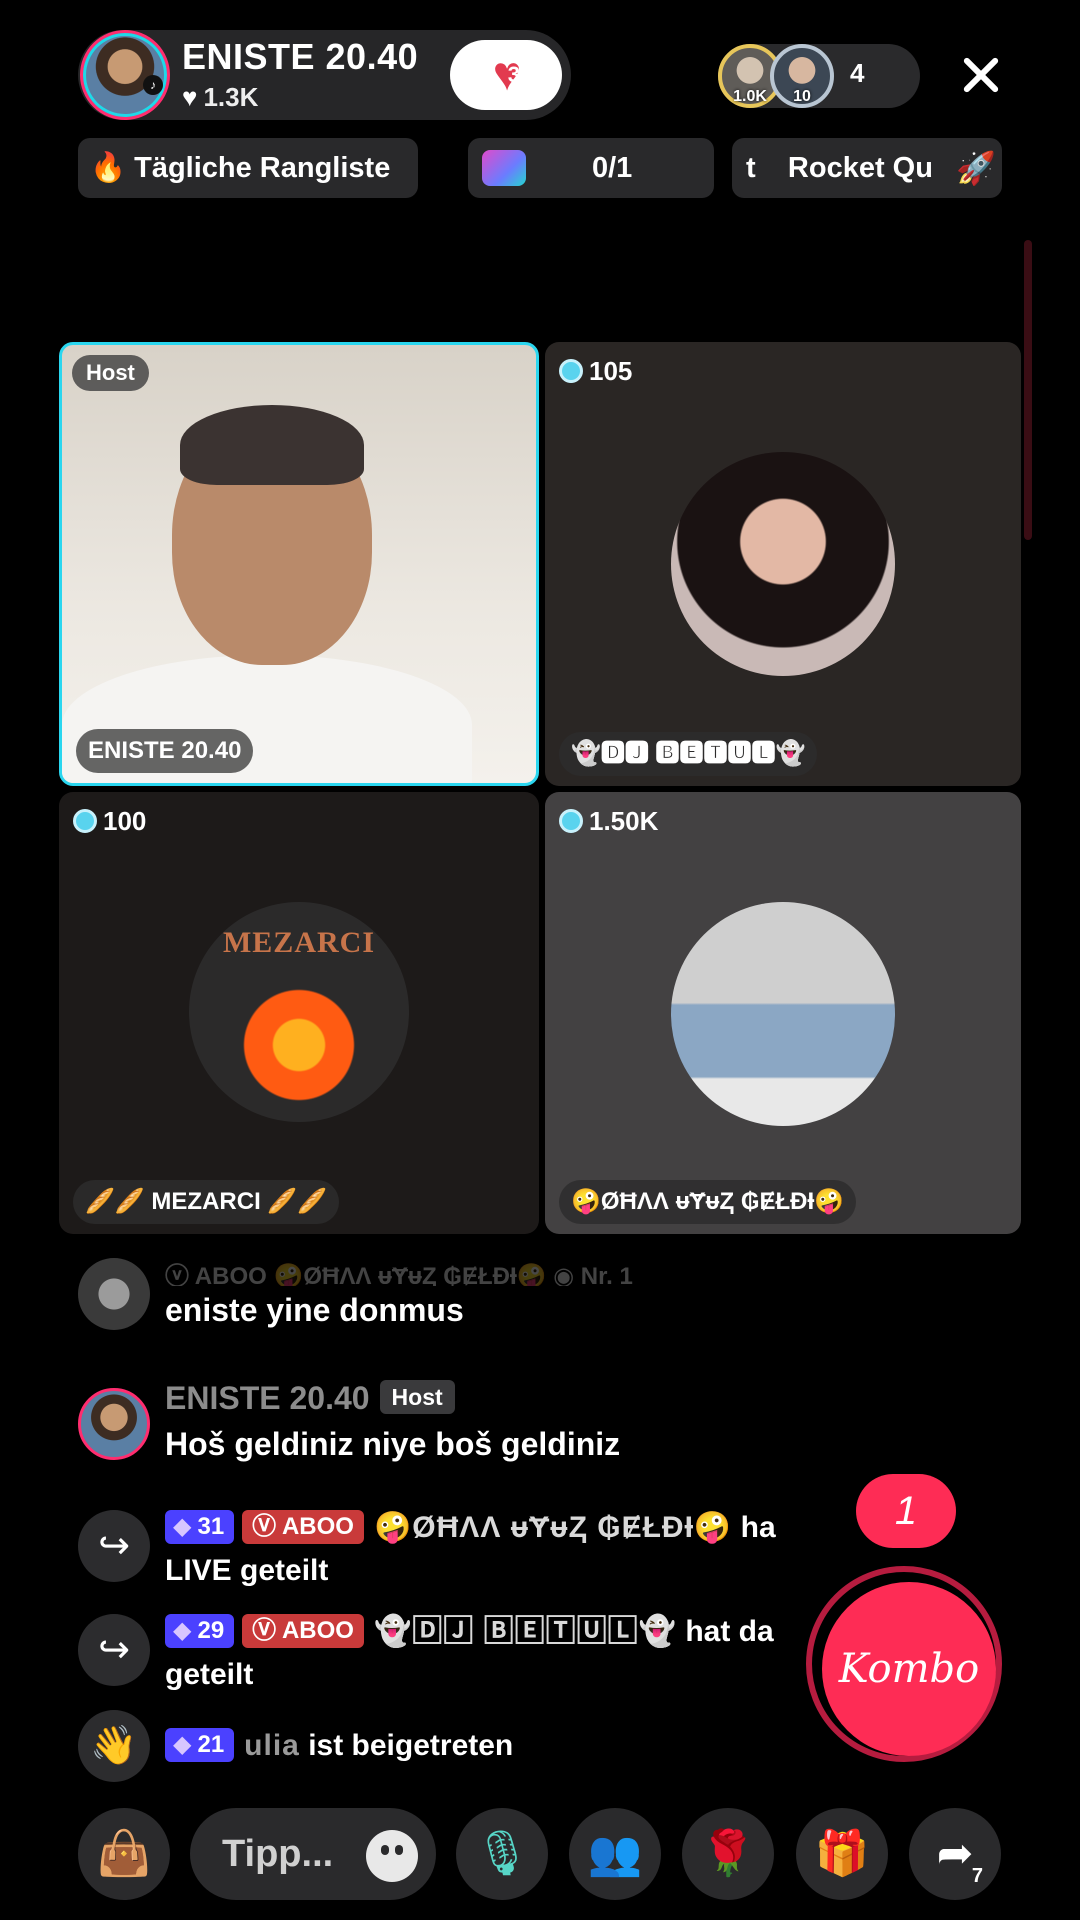 Image resolution: width=1080 pixels, height=1920 pixels. I want to click on share-tail-text: hat da, so click(729, 1631).